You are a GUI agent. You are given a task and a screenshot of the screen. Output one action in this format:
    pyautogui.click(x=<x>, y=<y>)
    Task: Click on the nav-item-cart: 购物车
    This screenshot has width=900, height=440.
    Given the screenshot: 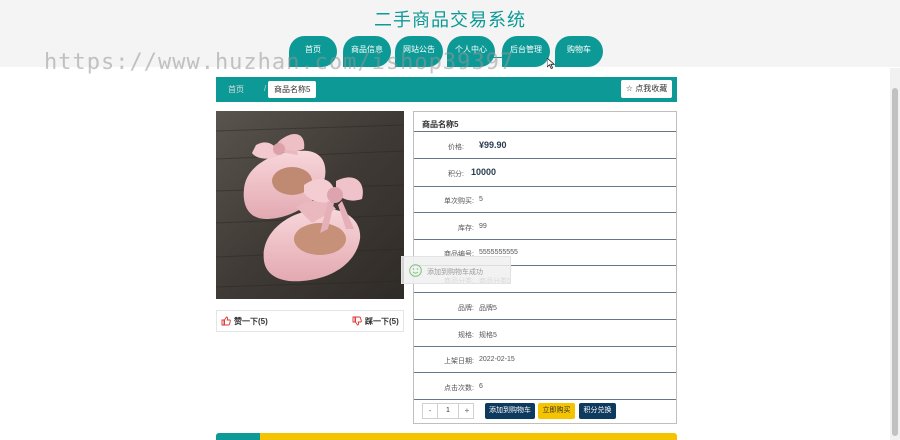 What is the action you would take?
    pyautogui.click(x=579, y=51)
    